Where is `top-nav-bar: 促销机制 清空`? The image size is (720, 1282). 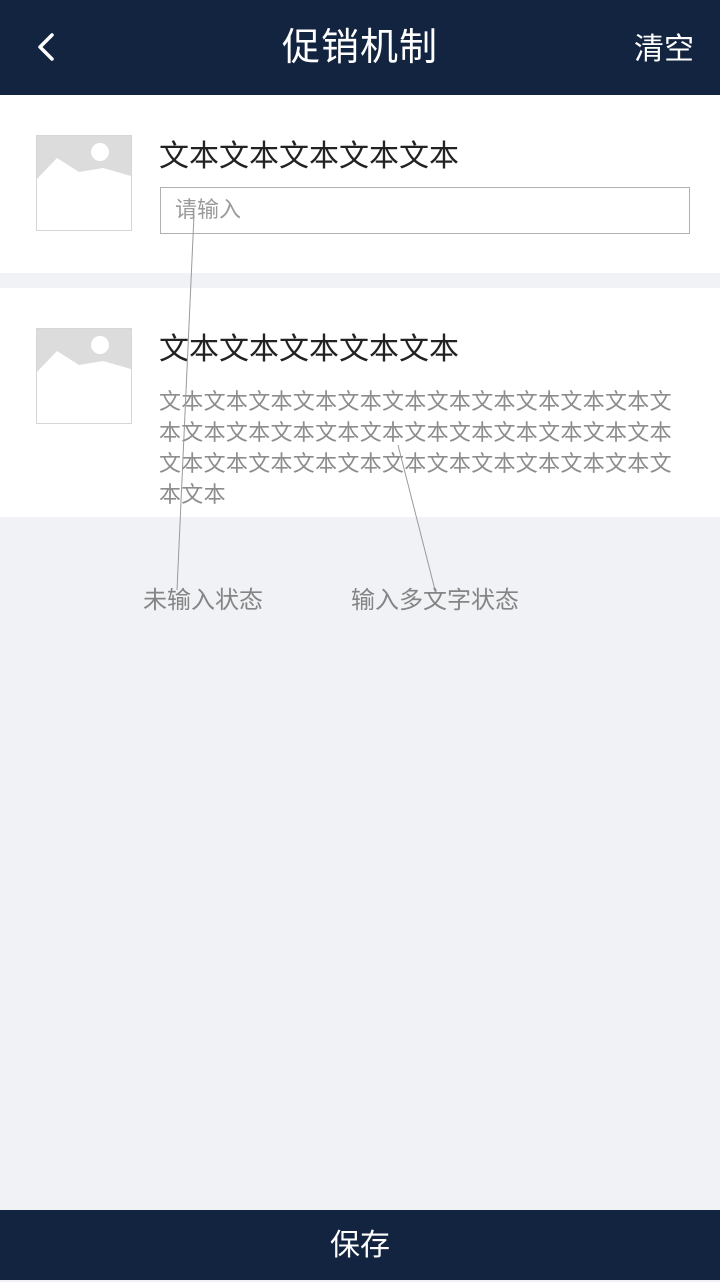 top-nav-bar: 促销机制 清空 is located at coordinates (360, 47).